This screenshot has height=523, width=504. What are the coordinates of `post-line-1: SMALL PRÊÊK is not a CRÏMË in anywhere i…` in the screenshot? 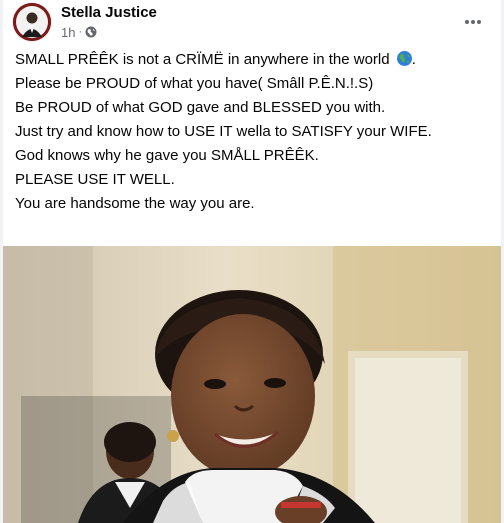 It's located at (253, 62).